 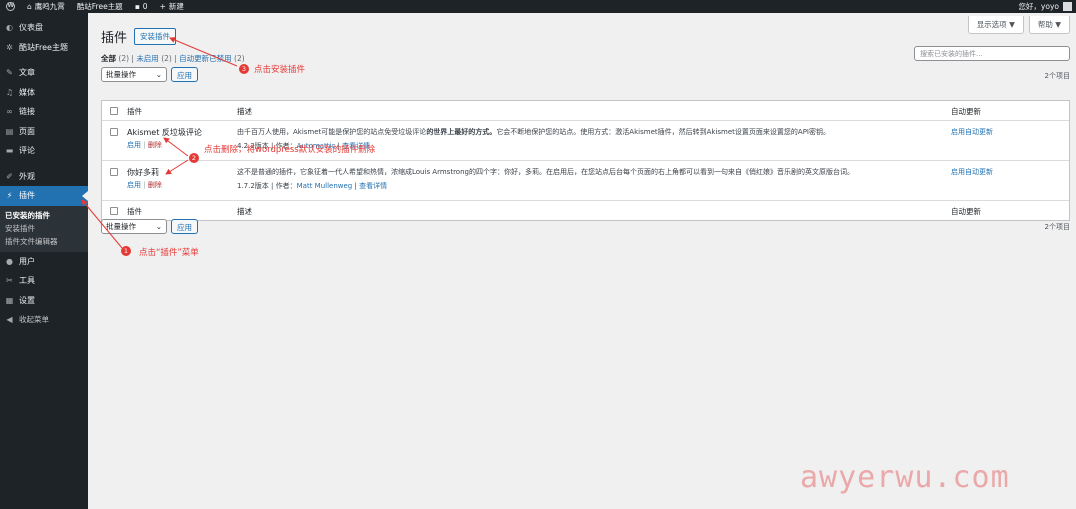 I want to click on filter-all-count: (2), so click(x=124, y=58).